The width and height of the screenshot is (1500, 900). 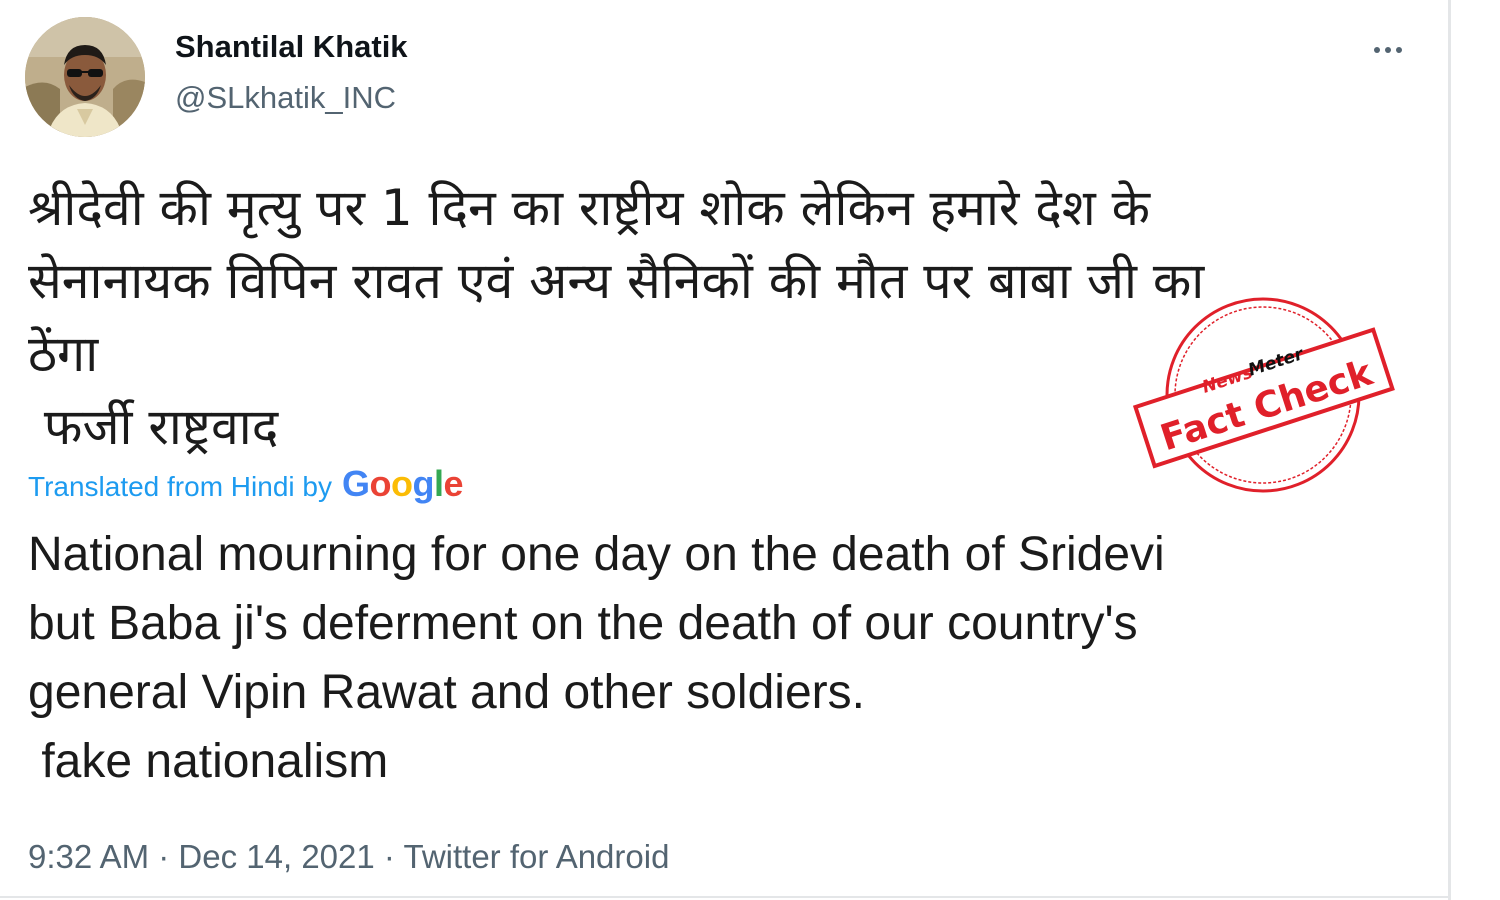 I want to click on tweet-date: Dec 14, 2021, so click(x=276, y=856).